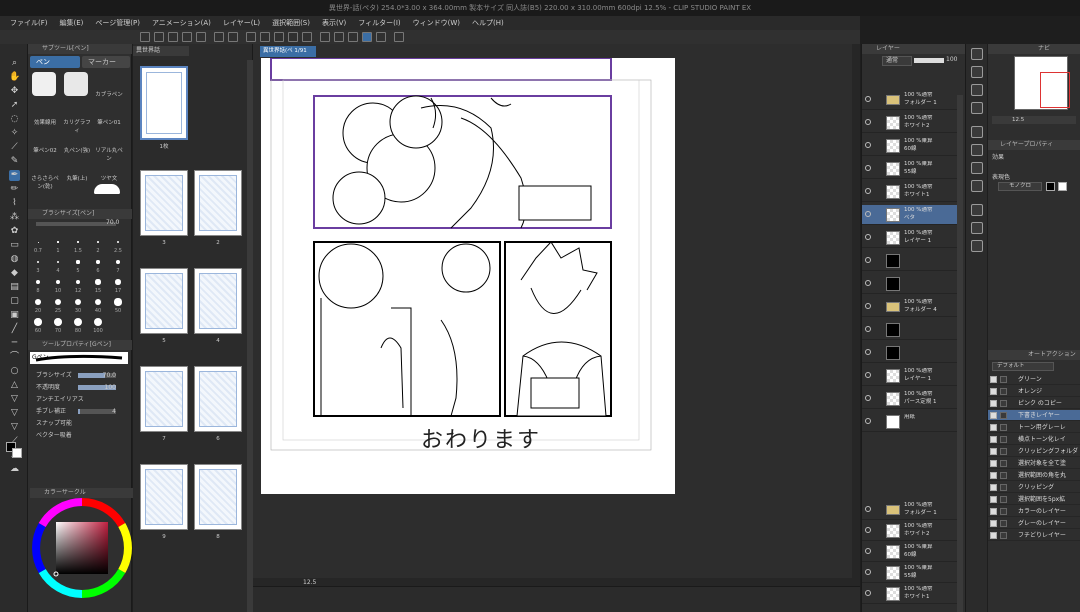 This screenshot has height=612, width=1080. What do you see at coordinates (1034, 120) in the screenshot?
I see `navigator-zoom: 12.5` at bounding box center [1034, 120].